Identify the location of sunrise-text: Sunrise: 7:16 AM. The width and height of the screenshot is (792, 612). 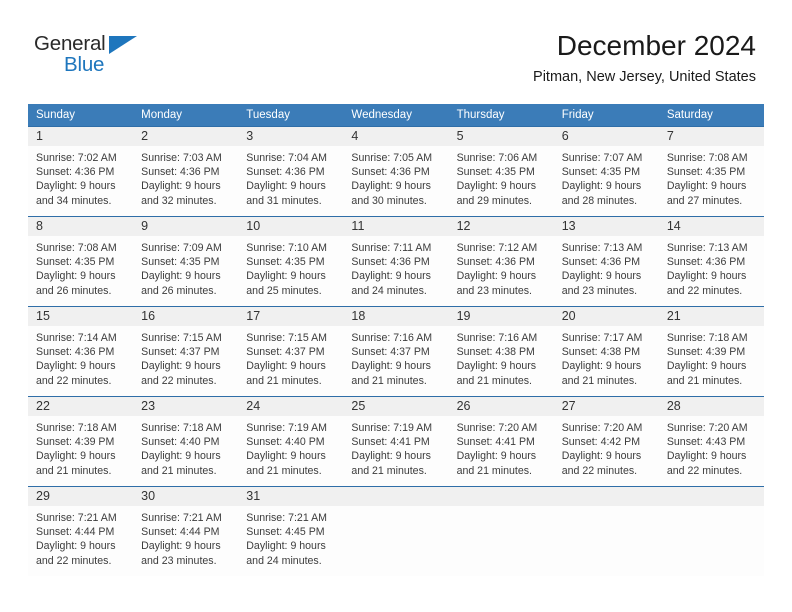
(497, 338).